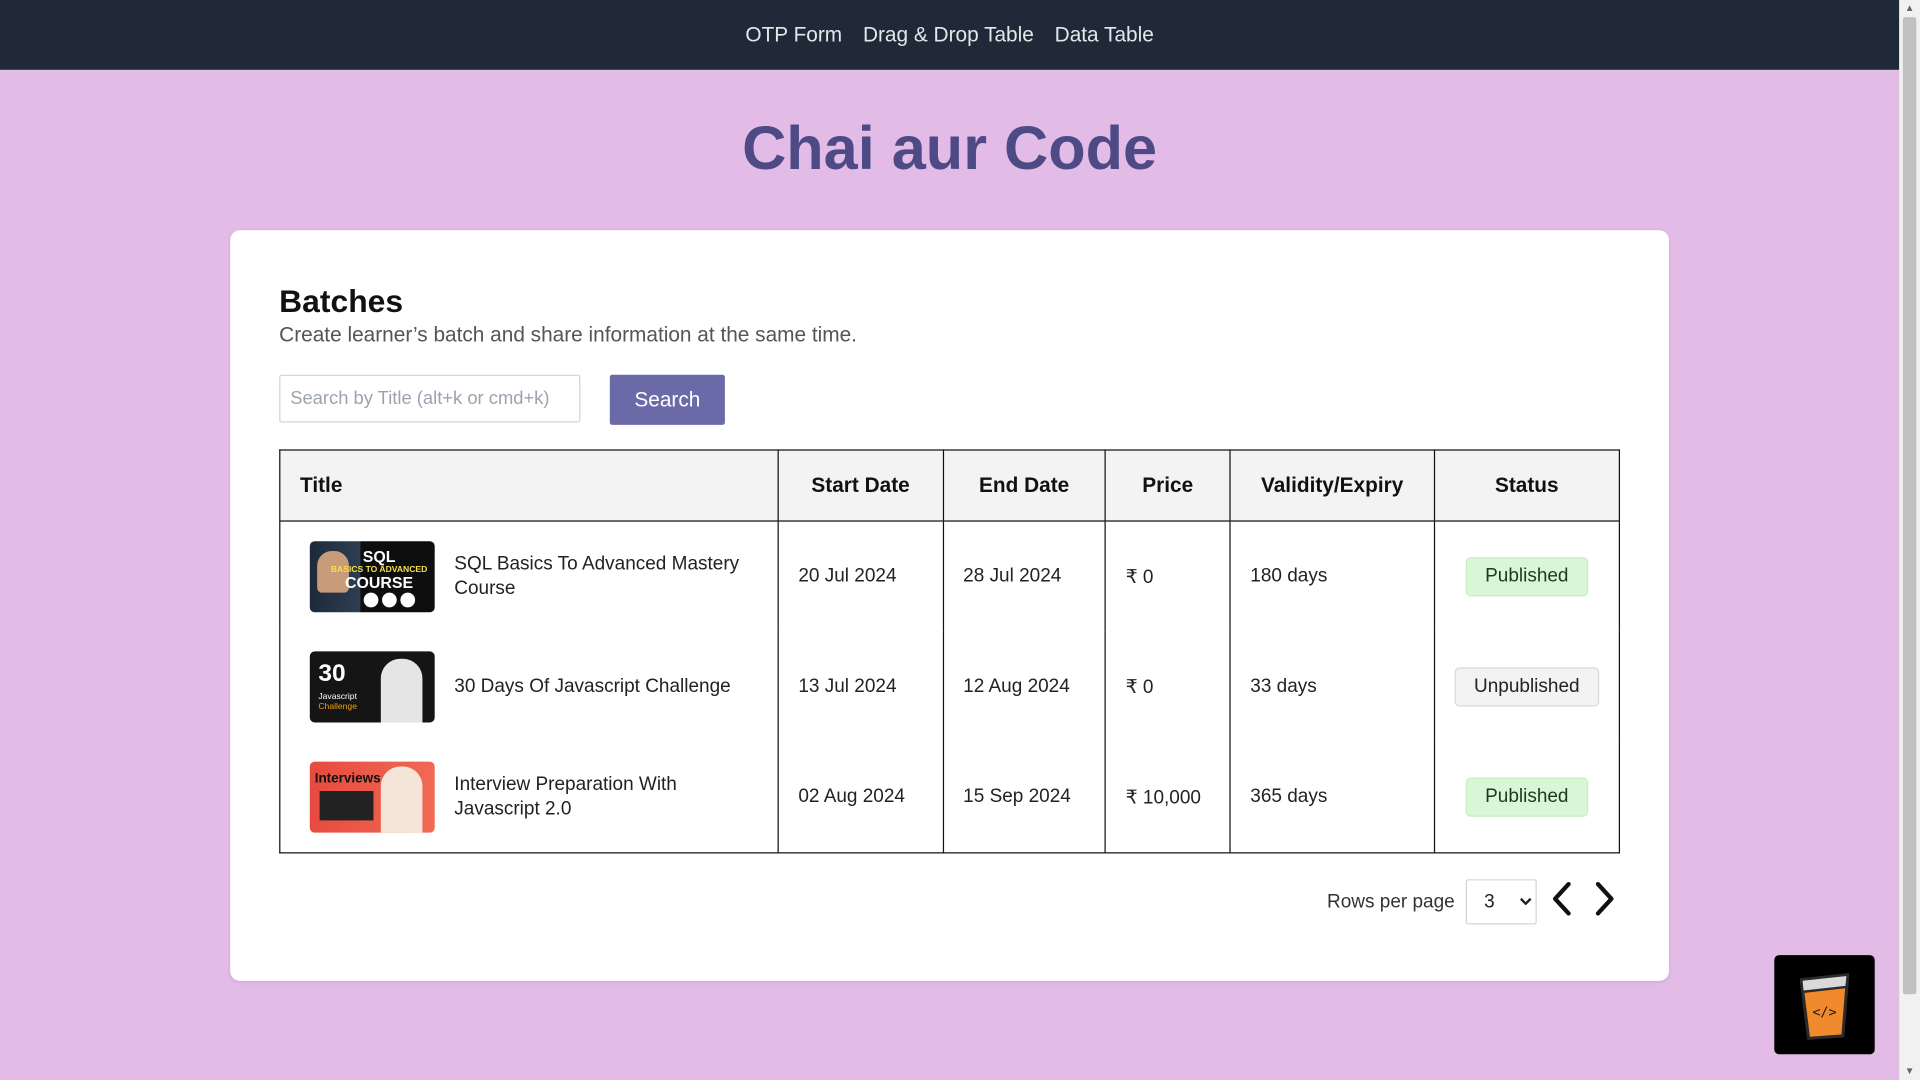 The image size is (1920, 1080). I want to click on start-date: 13 Jul 2024, so click(860, 687).